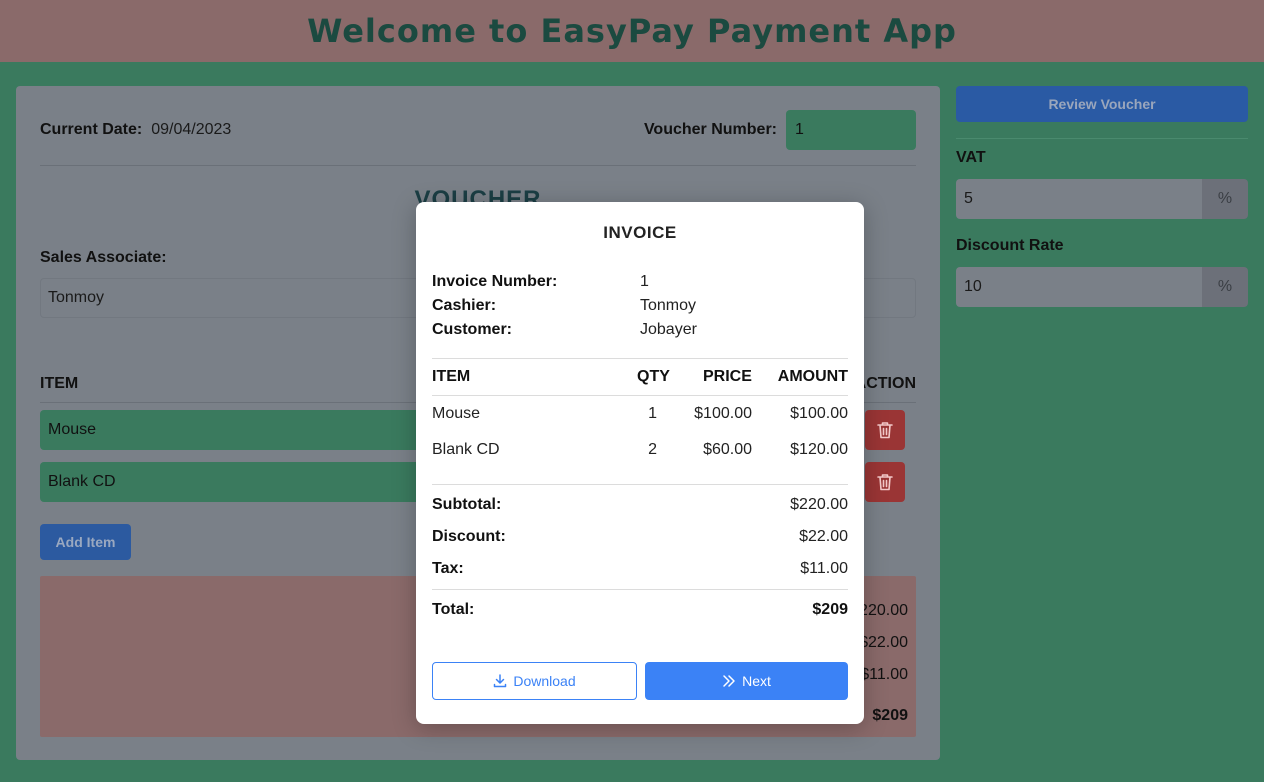 Image resolution: width=1264 pixels, height=782 pixels. I want to click on cashier-value: Tonmoy, so click(668, 305).